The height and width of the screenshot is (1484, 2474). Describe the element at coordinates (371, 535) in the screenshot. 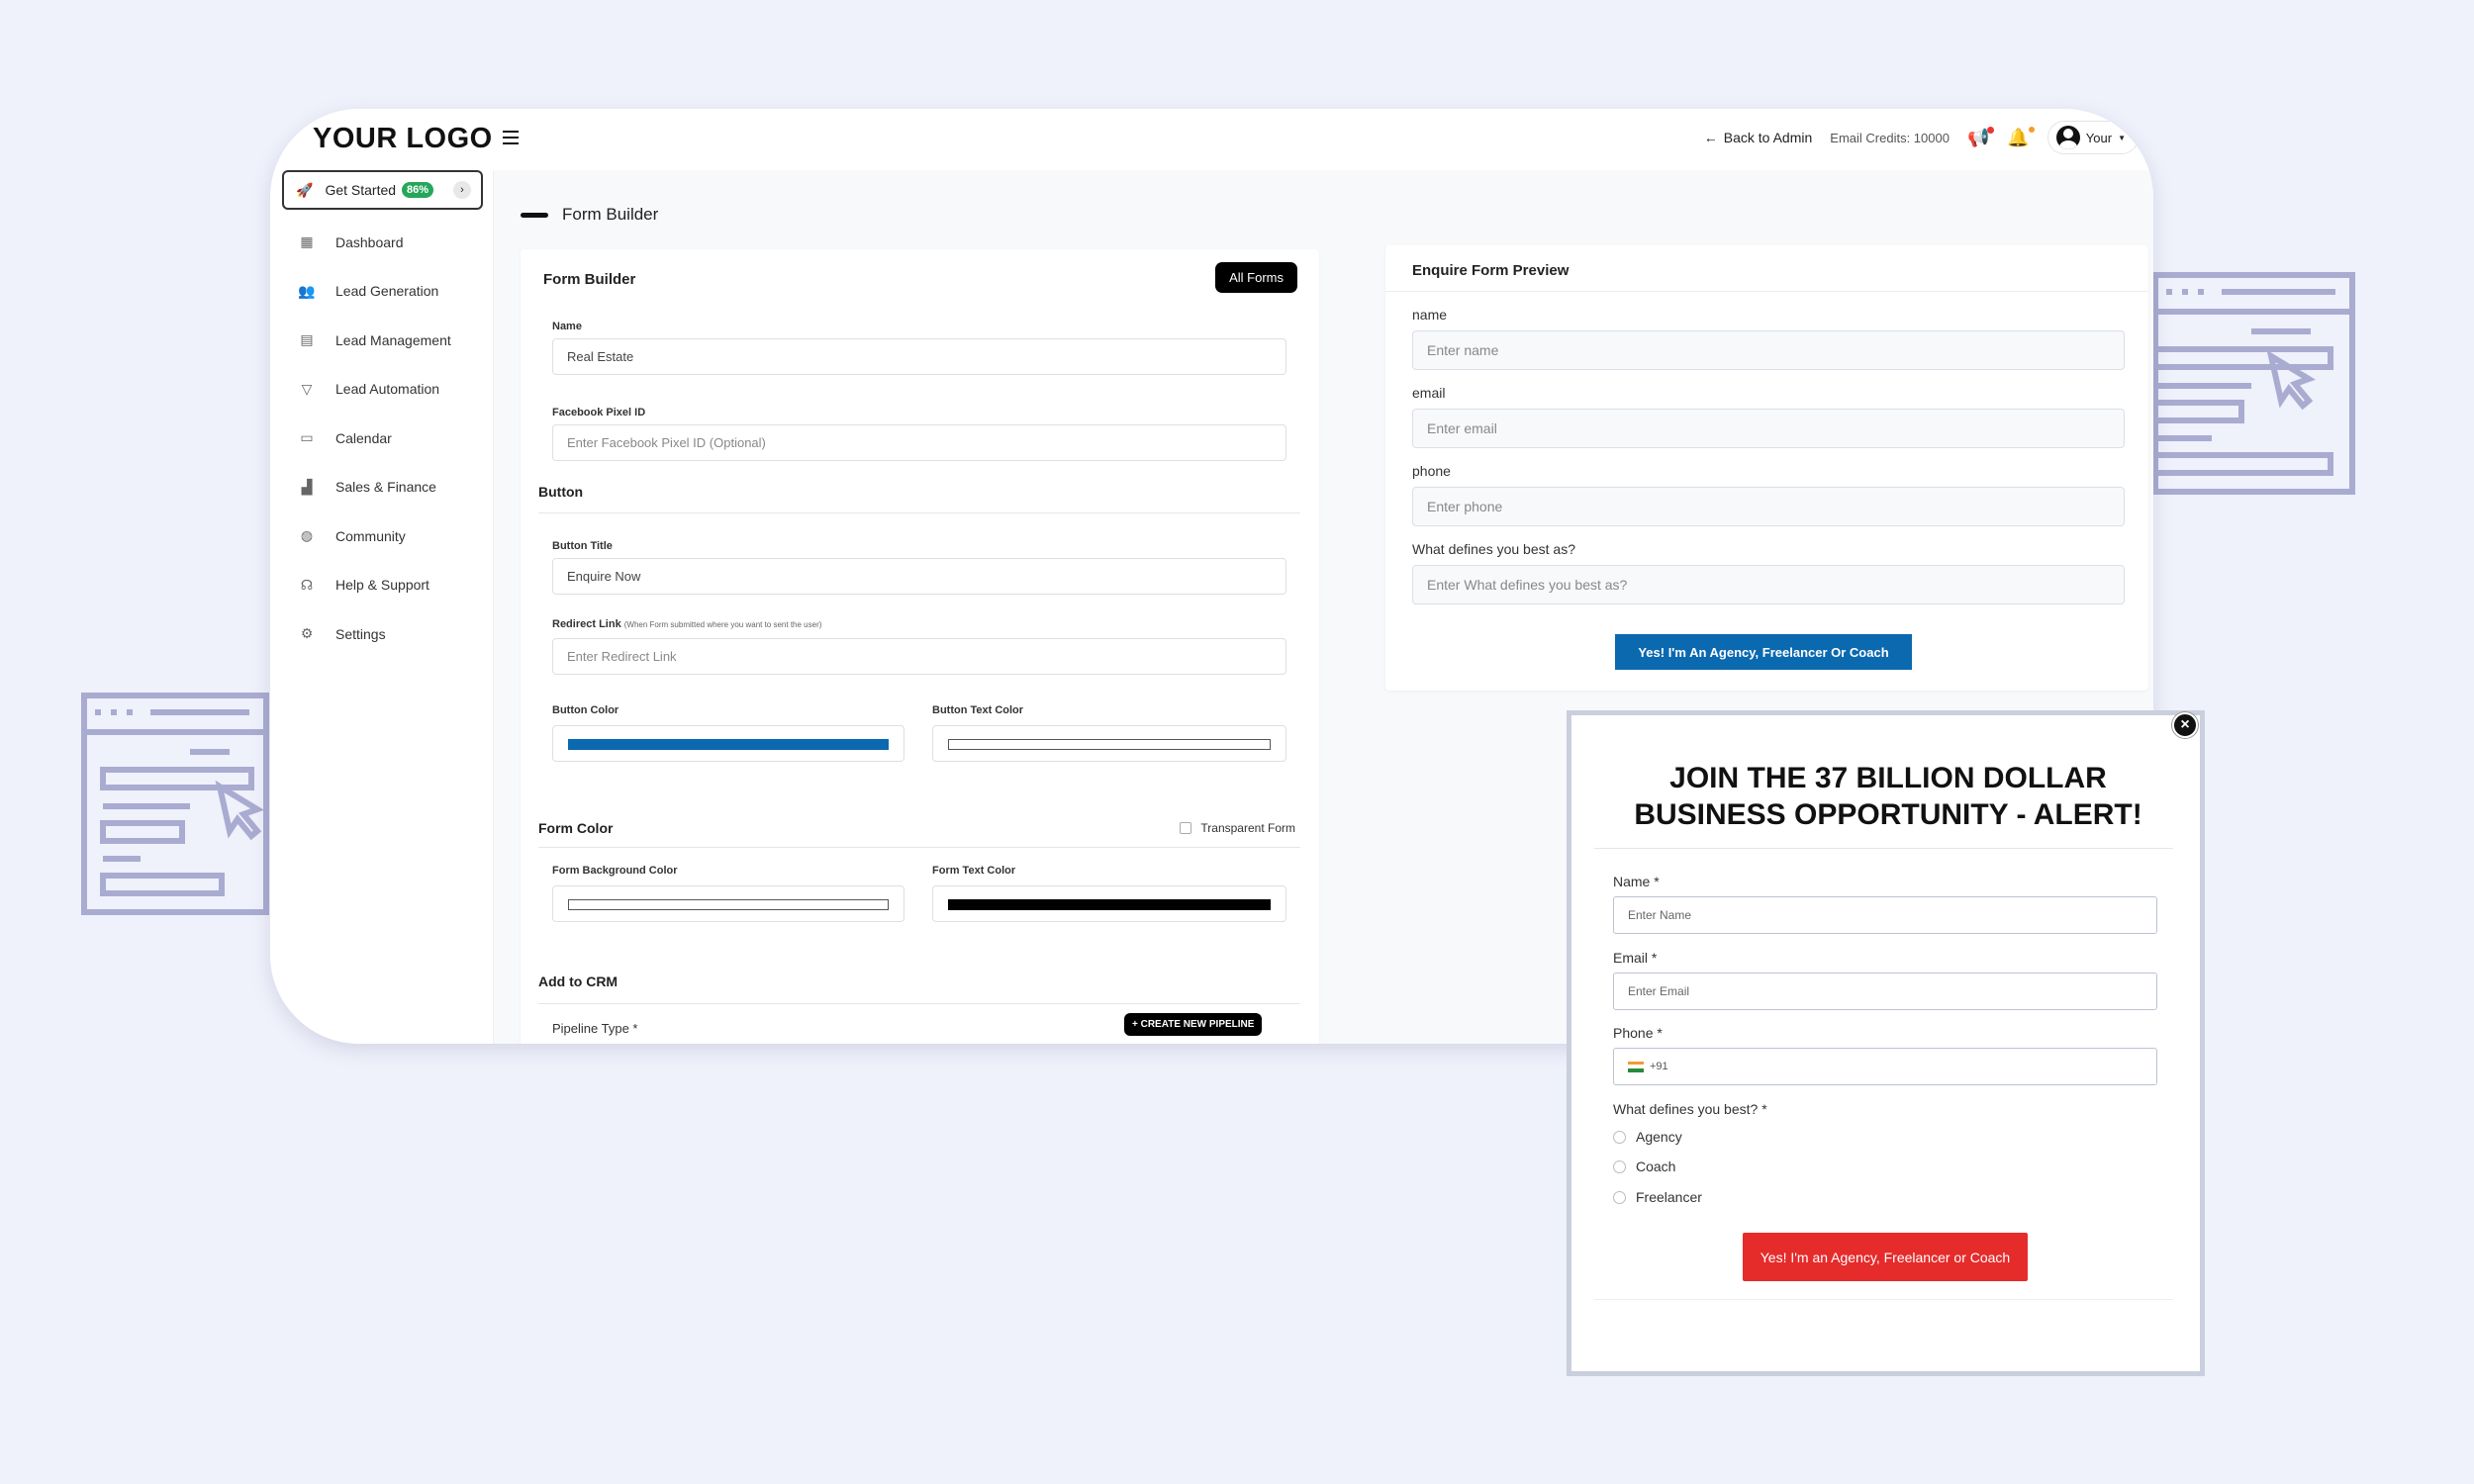

I see `sidebar-item-label: Community` at that location.